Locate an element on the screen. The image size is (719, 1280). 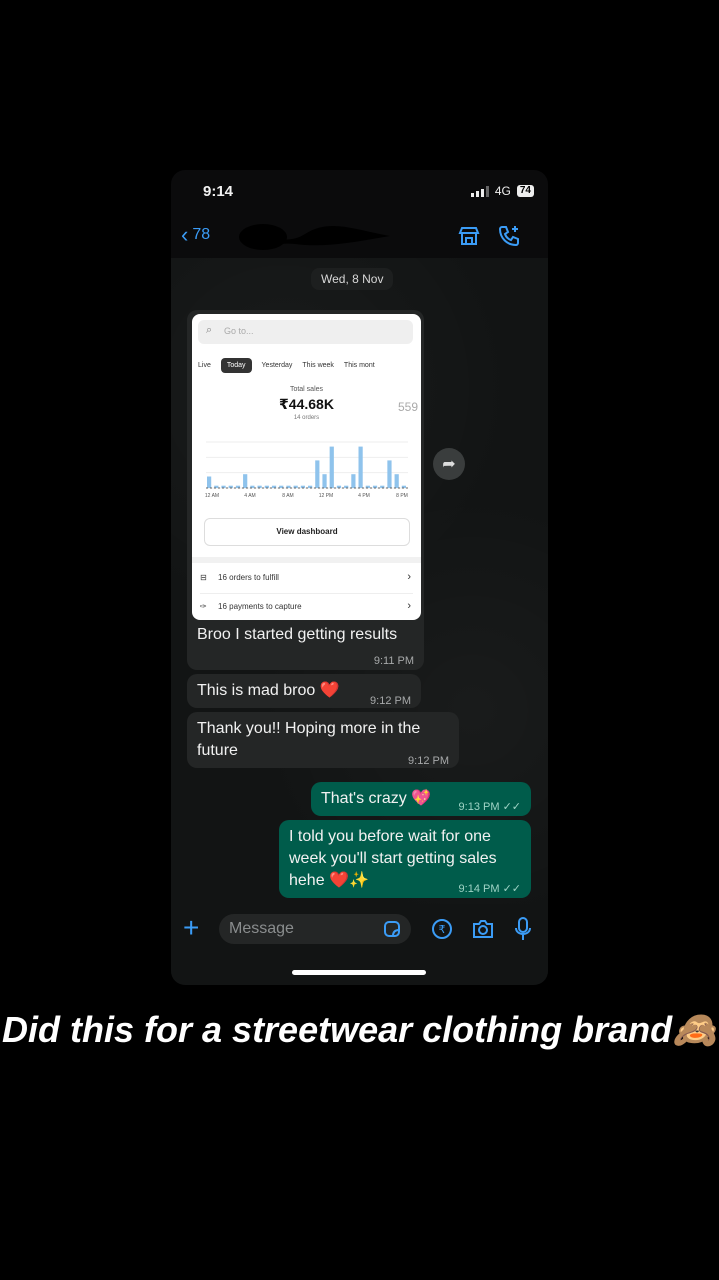
payment-rupee-icon: ₹ is located at coordinates (442, 929).